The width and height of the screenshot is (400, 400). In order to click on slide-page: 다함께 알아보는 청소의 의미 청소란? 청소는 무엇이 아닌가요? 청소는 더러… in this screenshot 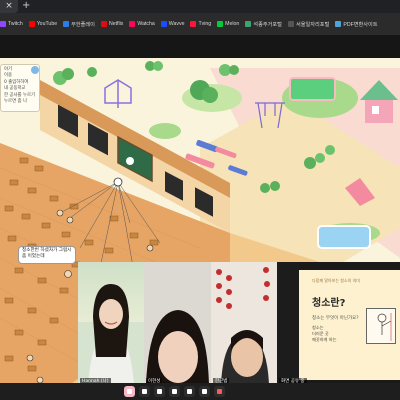, I will do `click(349, 325)`.